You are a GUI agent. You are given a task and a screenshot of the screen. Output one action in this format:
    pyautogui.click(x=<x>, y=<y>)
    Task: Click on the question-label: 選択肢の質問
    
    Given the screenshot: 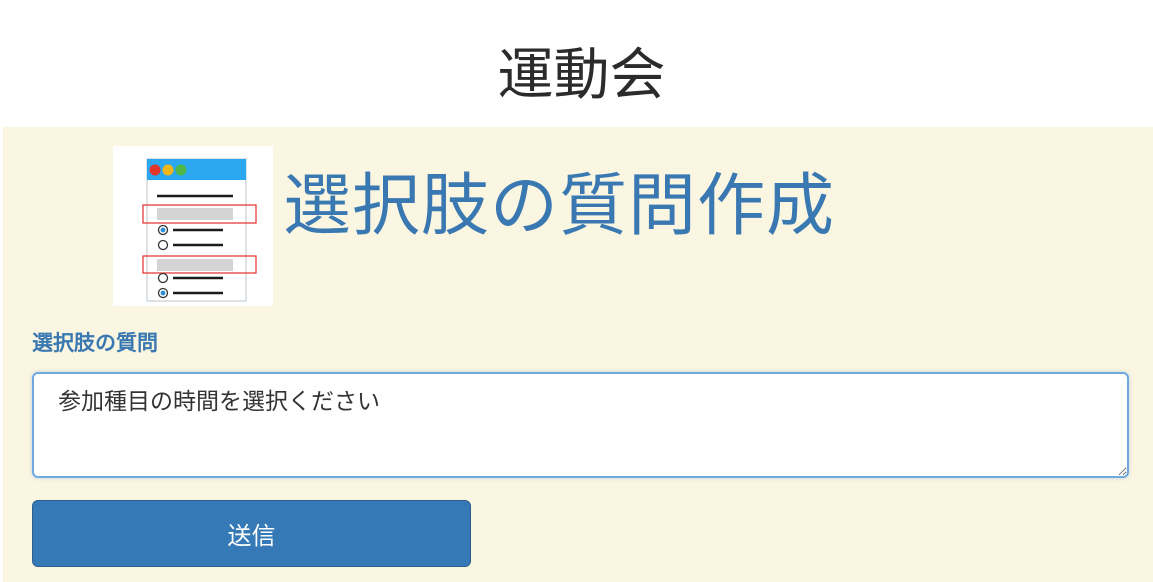 What is the action you would take?
    pyautogui.click(x=95, y=343)
    